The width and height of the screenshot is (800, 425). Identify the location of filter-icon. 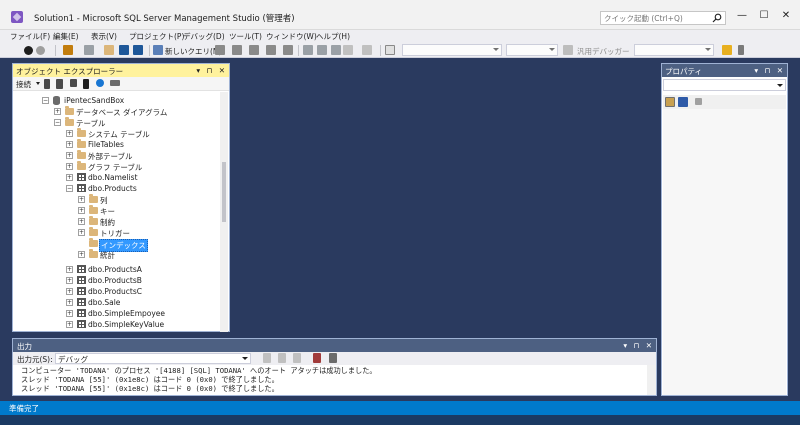
(86, 84).